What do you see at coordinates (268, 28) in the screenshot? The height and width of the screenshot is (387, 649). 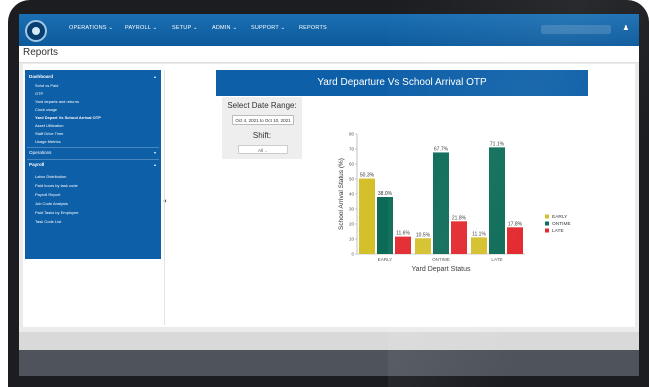 I see `nav-support: SUPPORT ⌄` at bounding box center [268, 28].